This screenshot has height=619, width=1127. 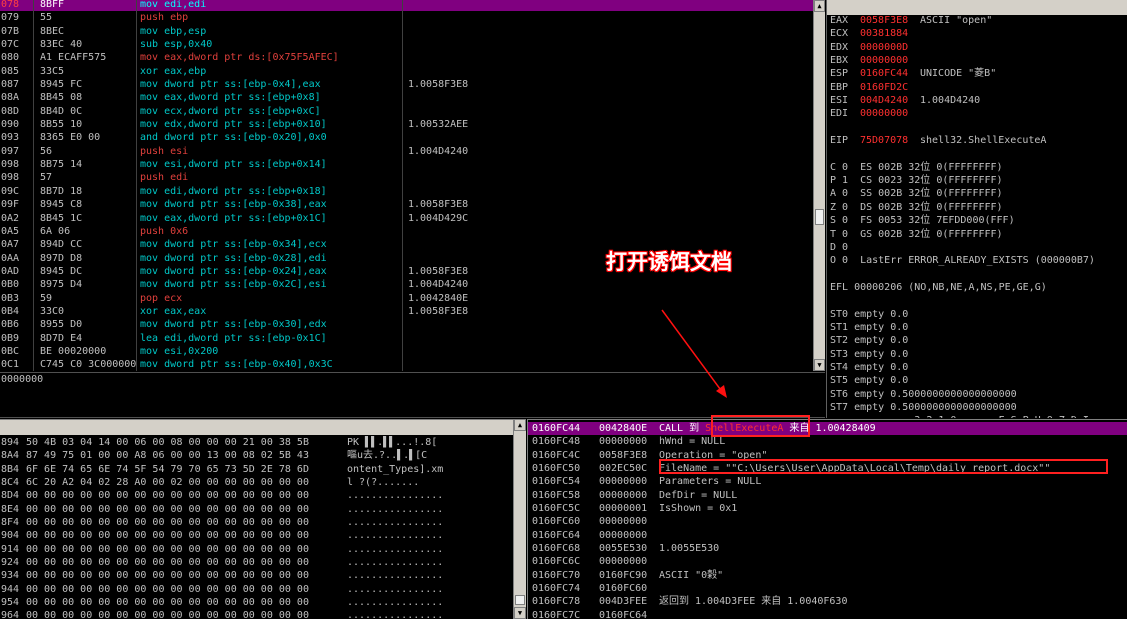 I want to click on register-flag-line: ST5 empty 0.0, so click(x=978, y=380).